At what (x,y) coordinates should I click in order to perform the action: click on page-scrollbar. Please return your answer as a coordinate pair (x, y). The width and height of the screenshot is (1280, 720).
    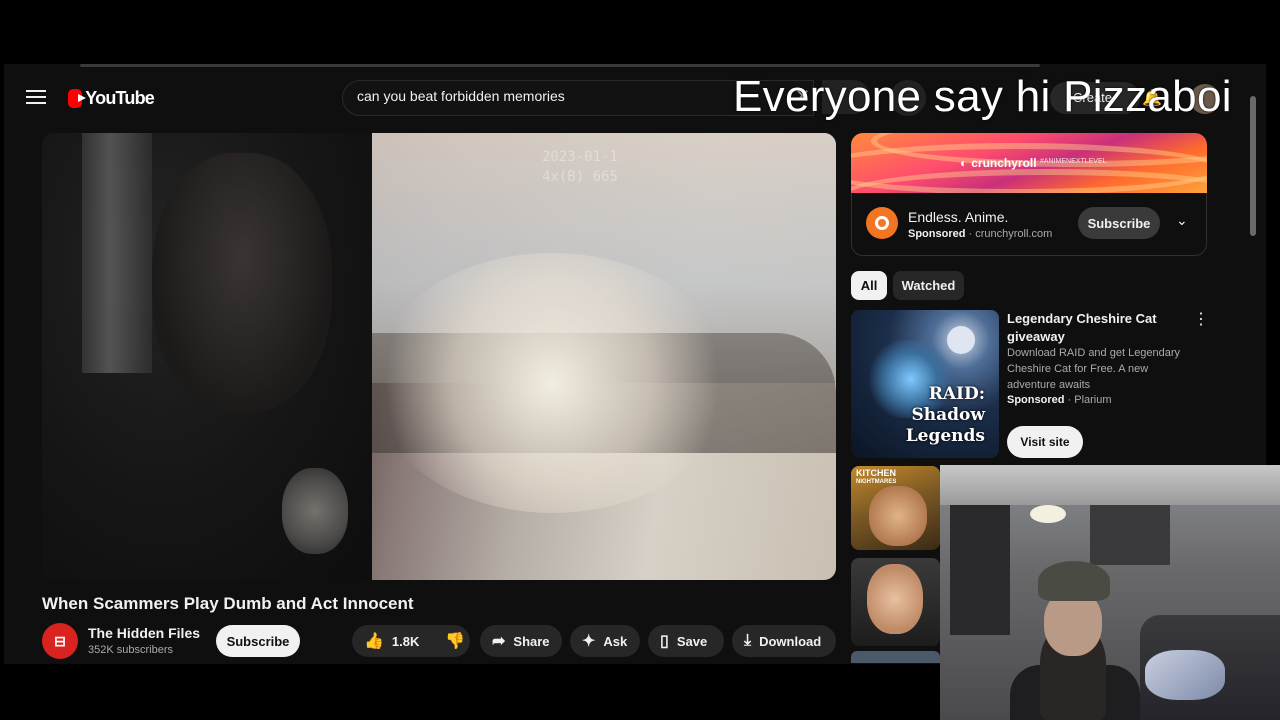
    Looking at the image, I should click on (1253, 166).